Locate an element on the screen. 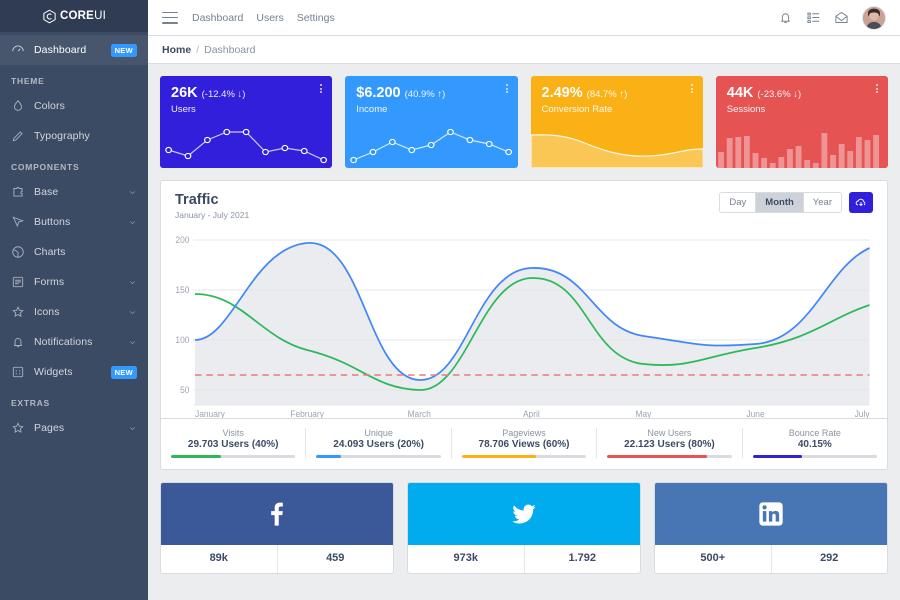 The height and width of the screenshot is (600, 900). range-button-year: Year is located at coordinates (822, 202).